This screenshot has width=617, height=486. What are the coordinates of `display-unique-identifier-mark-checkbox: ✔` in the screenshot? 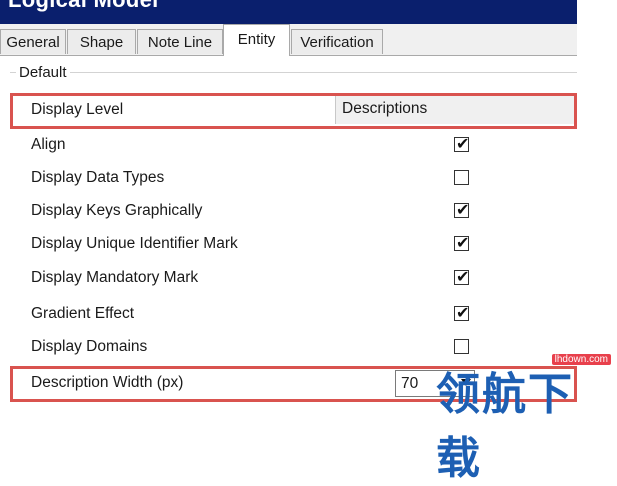 It's located at (462, 243).